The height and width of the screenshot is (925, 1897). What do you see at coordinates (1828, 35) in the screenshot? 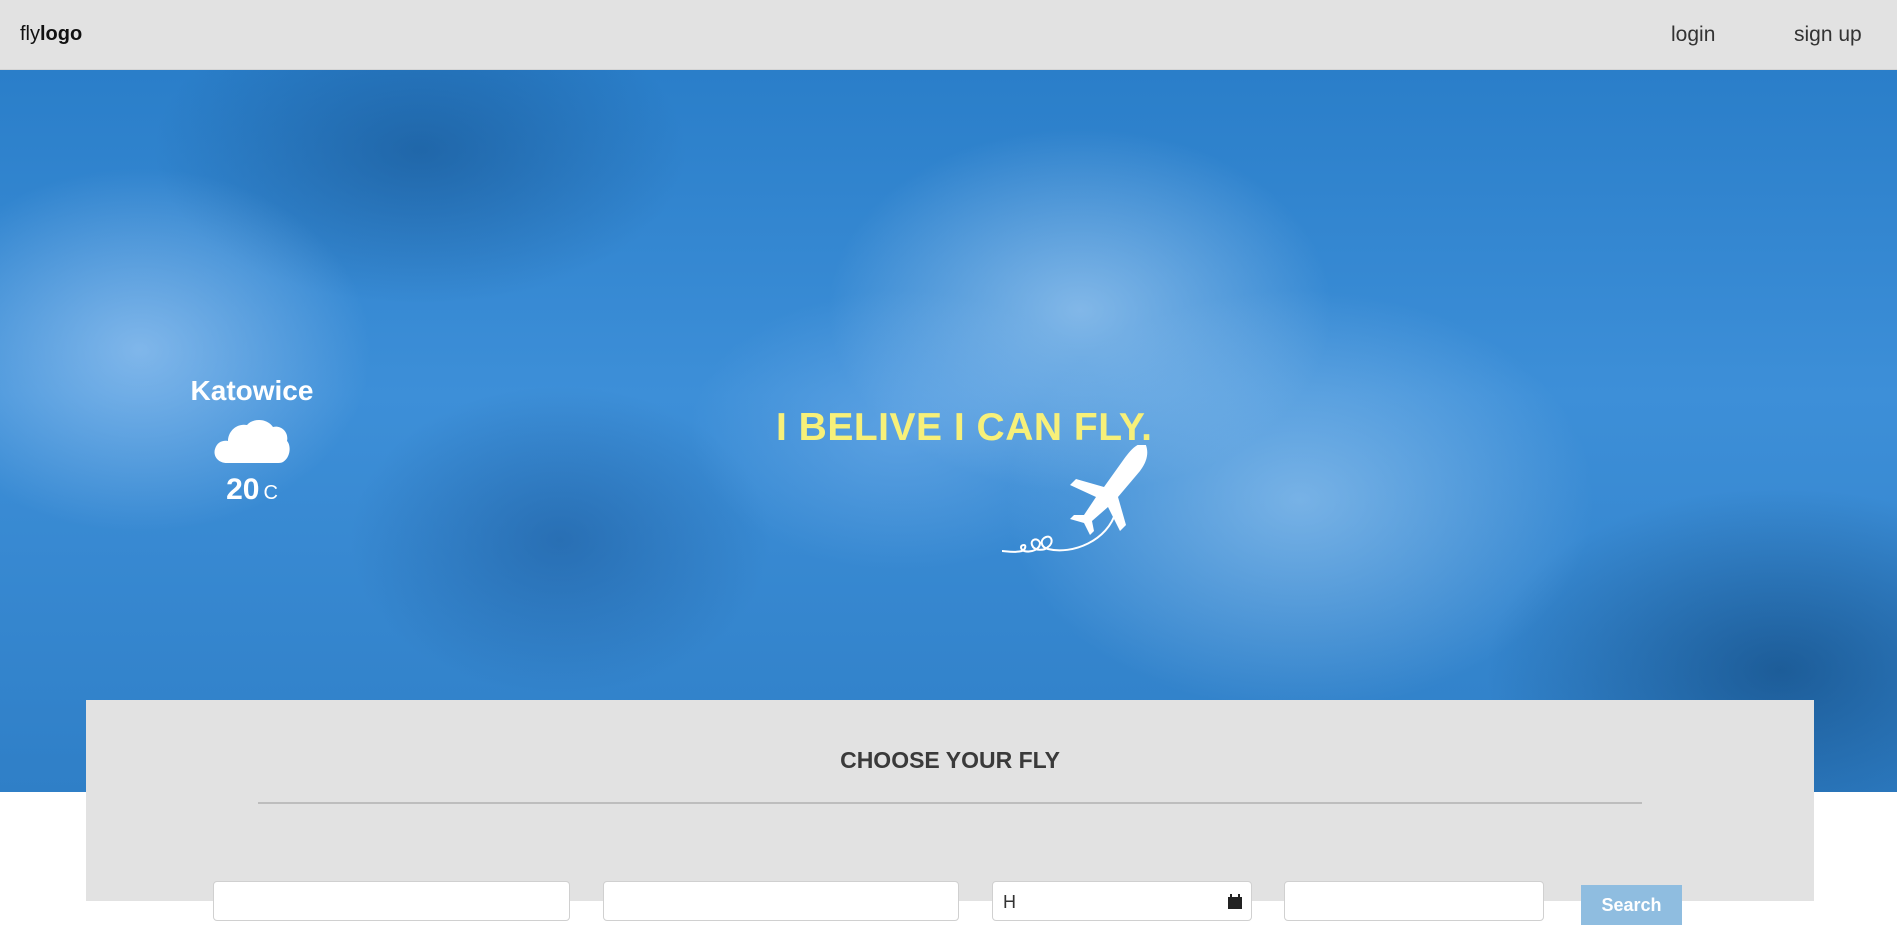
I see `signup-link: sign up` at bounding box center [1828, 35].